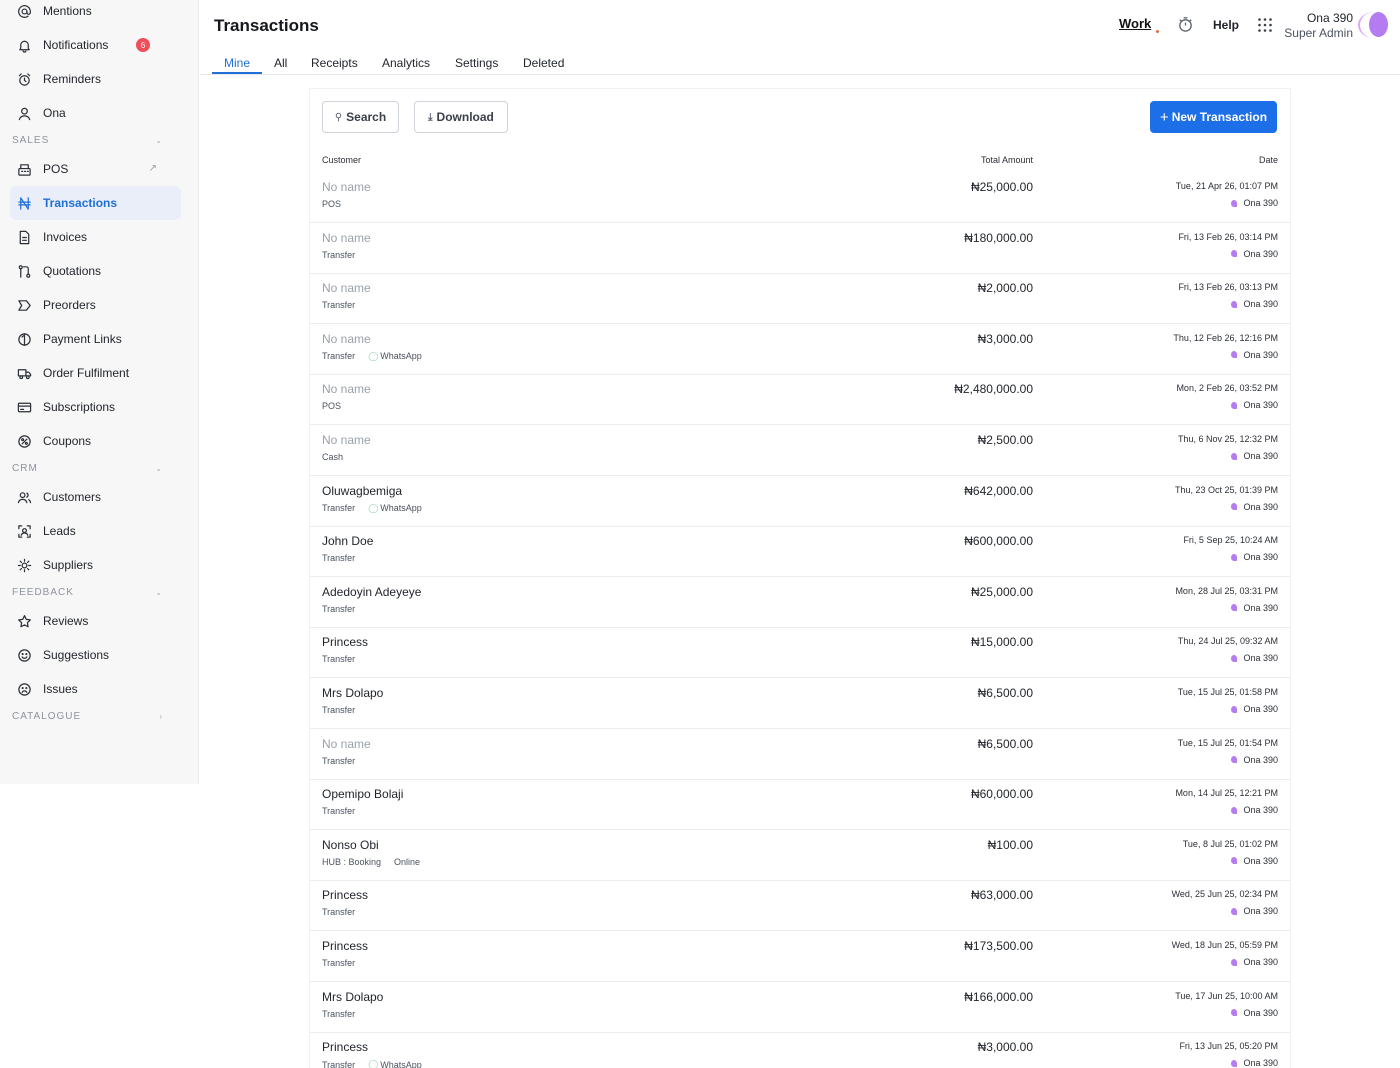 The width and height of the screenshot is (1400, 1068). What do you see at coordinates (1318, 33) in the screenshot?
I see `user-role: Super Admin` at bounding box center [1318, 33].